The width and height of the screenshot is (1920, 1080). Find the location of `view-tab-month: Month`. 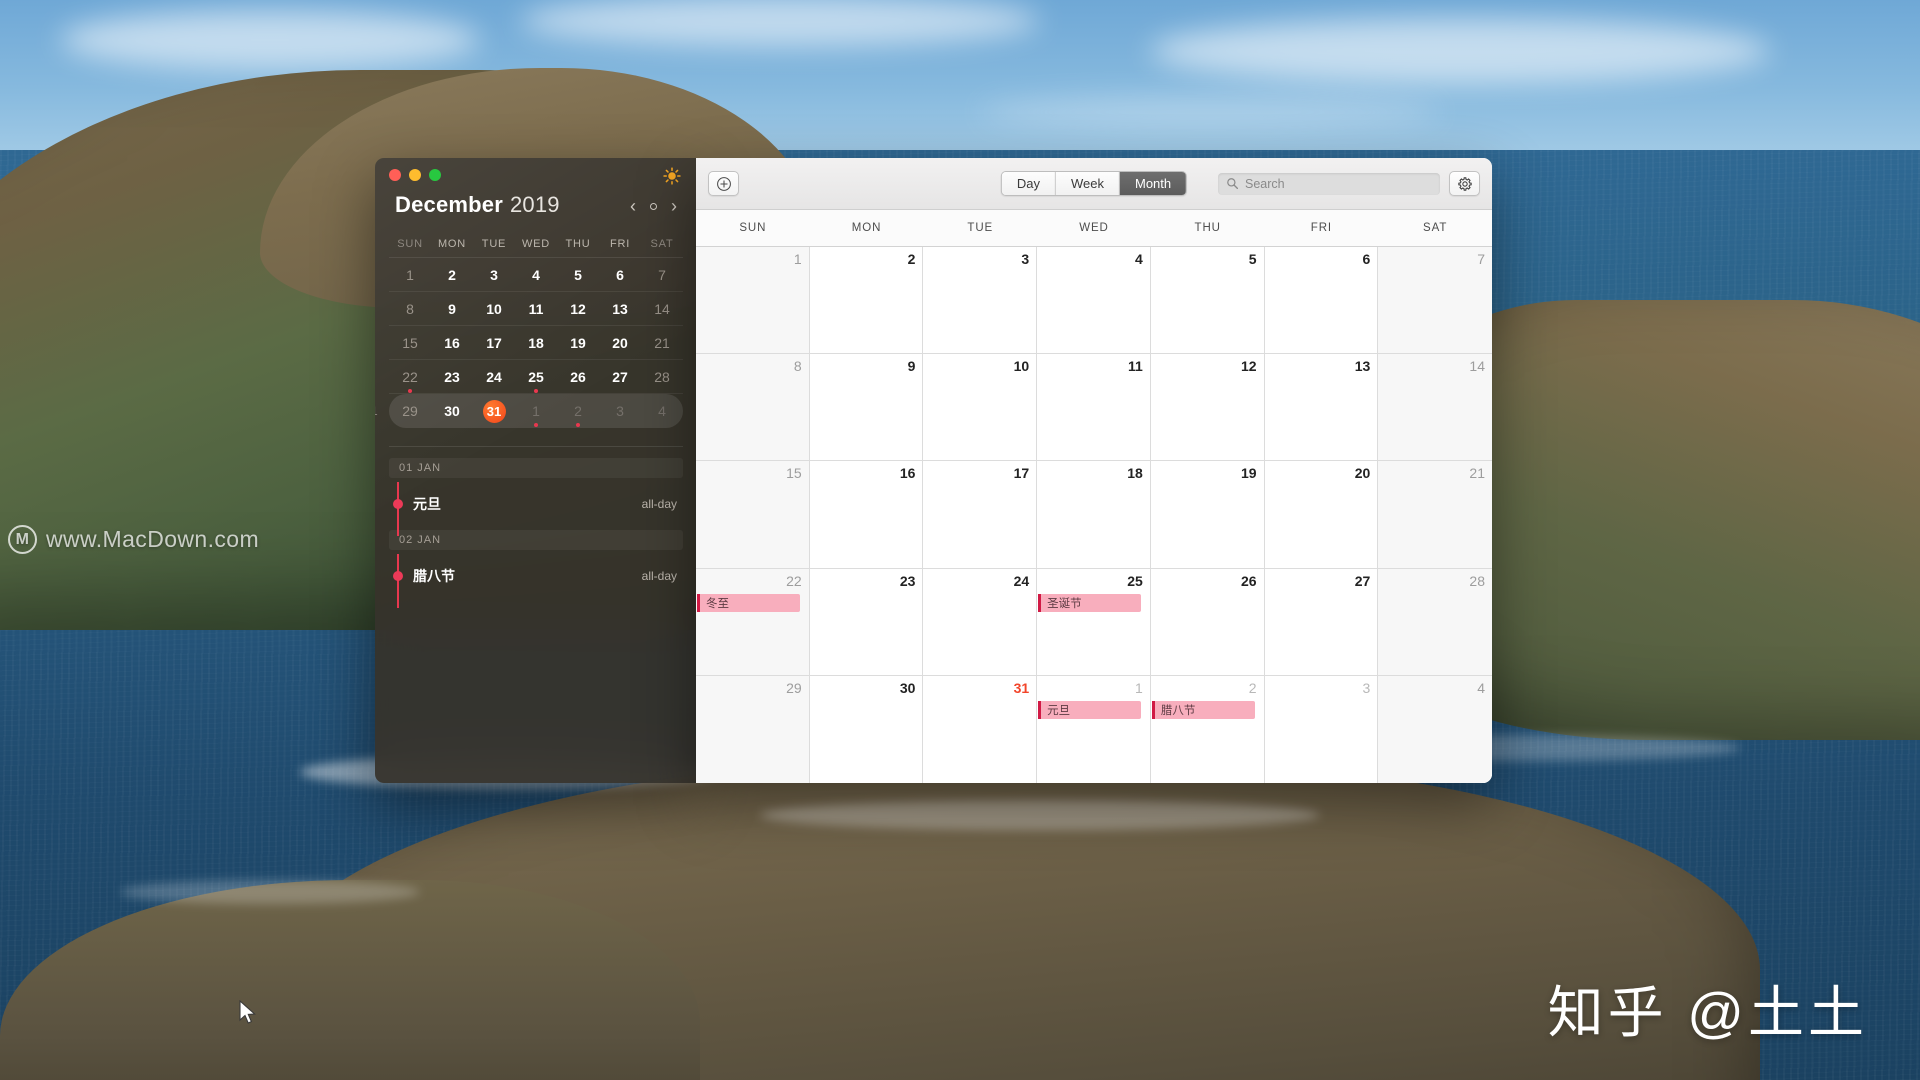

view-tab-month: Month is located at coordinates (1153, 183).